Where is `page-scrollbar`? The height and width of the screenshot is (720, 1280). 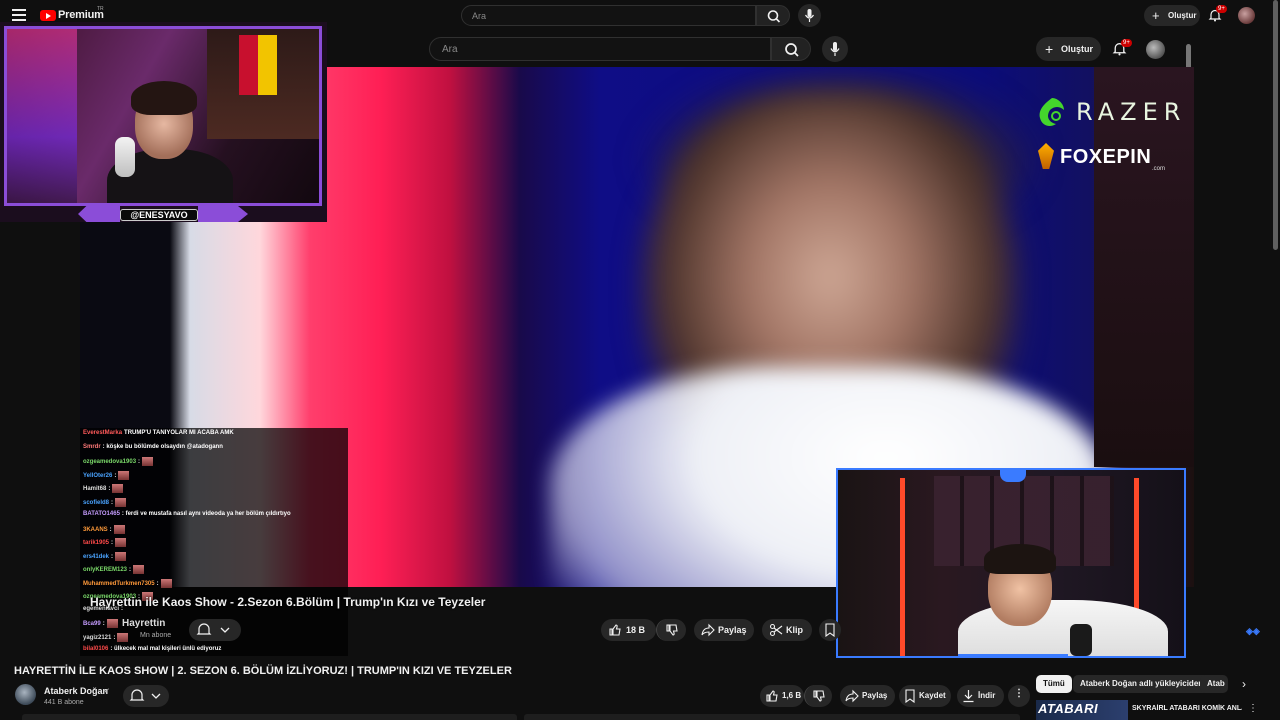
page-scrollbar is located at coordinates (1275, 125).